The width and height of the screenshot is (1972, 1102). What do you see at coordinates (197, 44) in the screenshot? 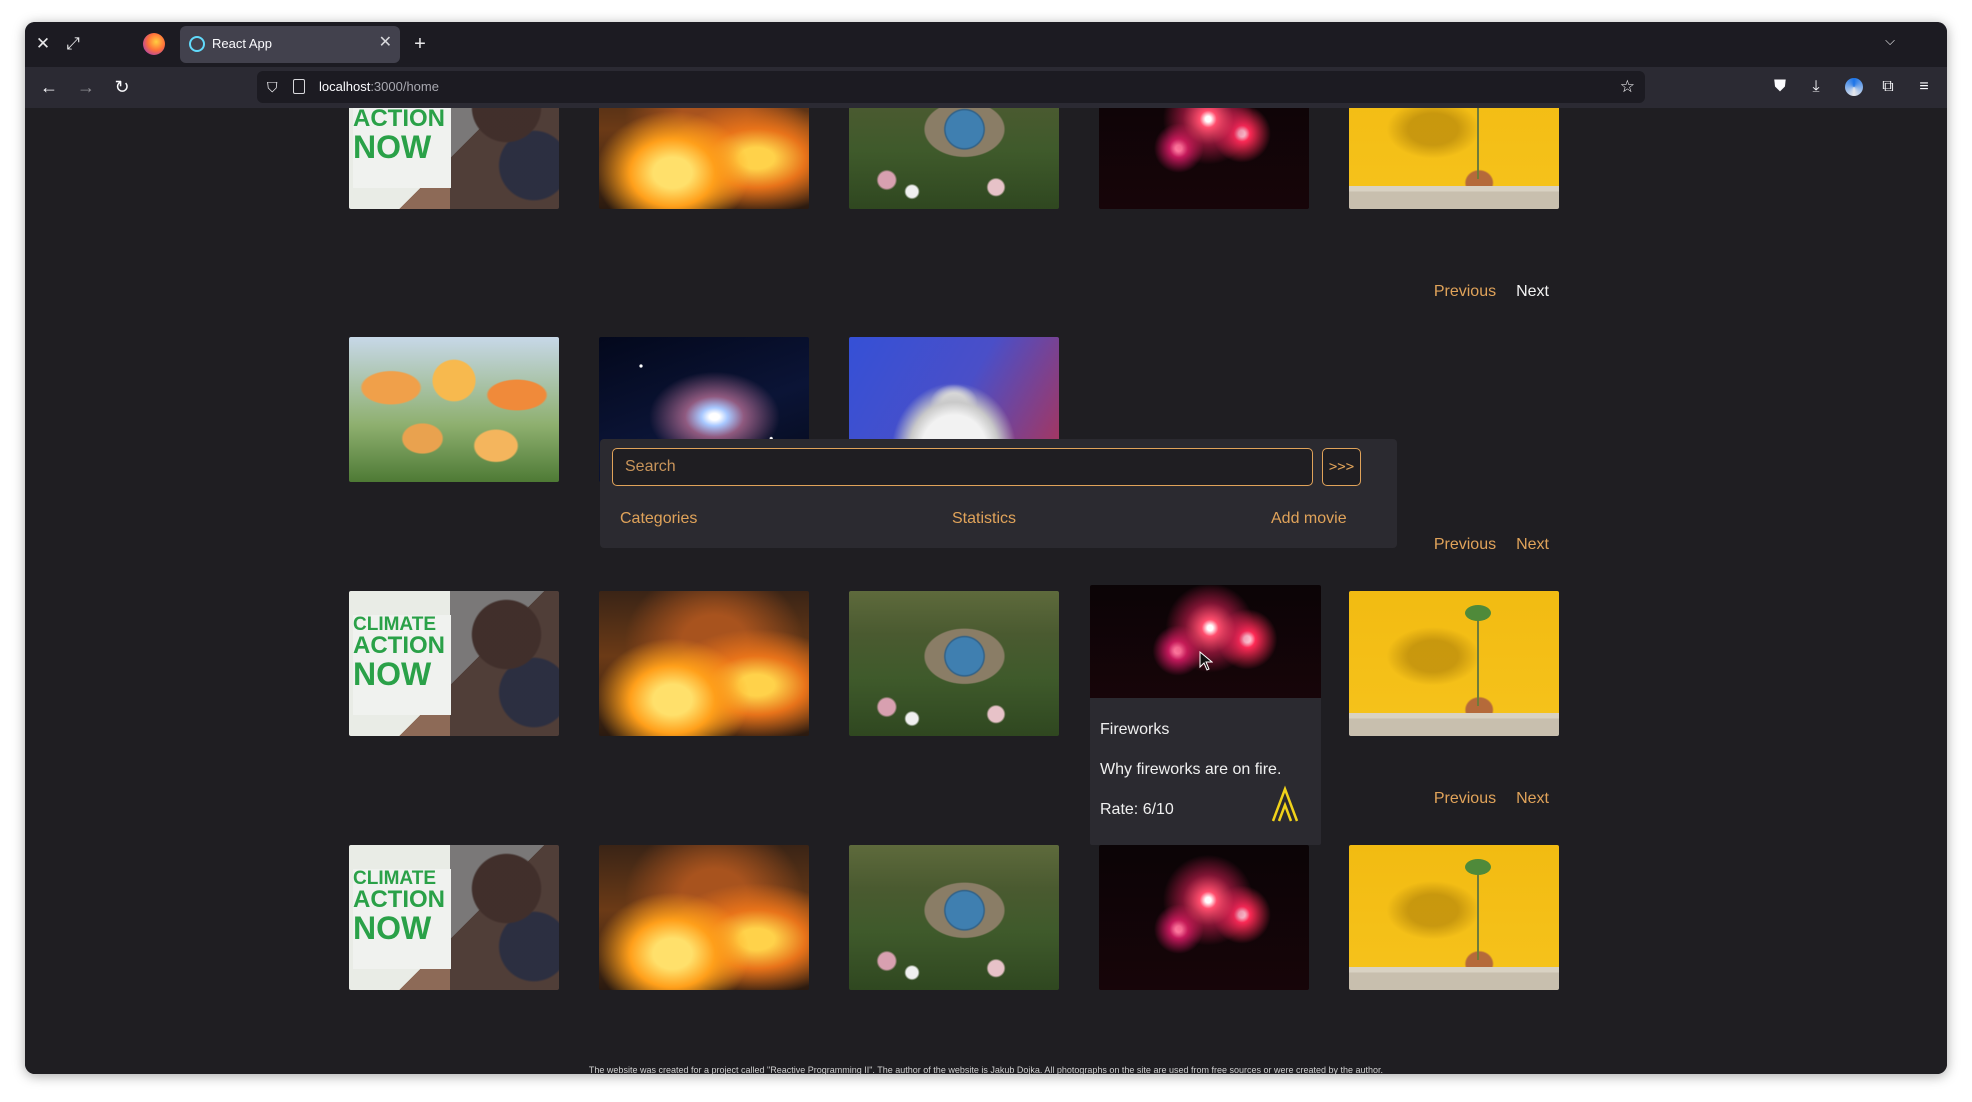
I see `react-icon` at bounding box center [197, 44].